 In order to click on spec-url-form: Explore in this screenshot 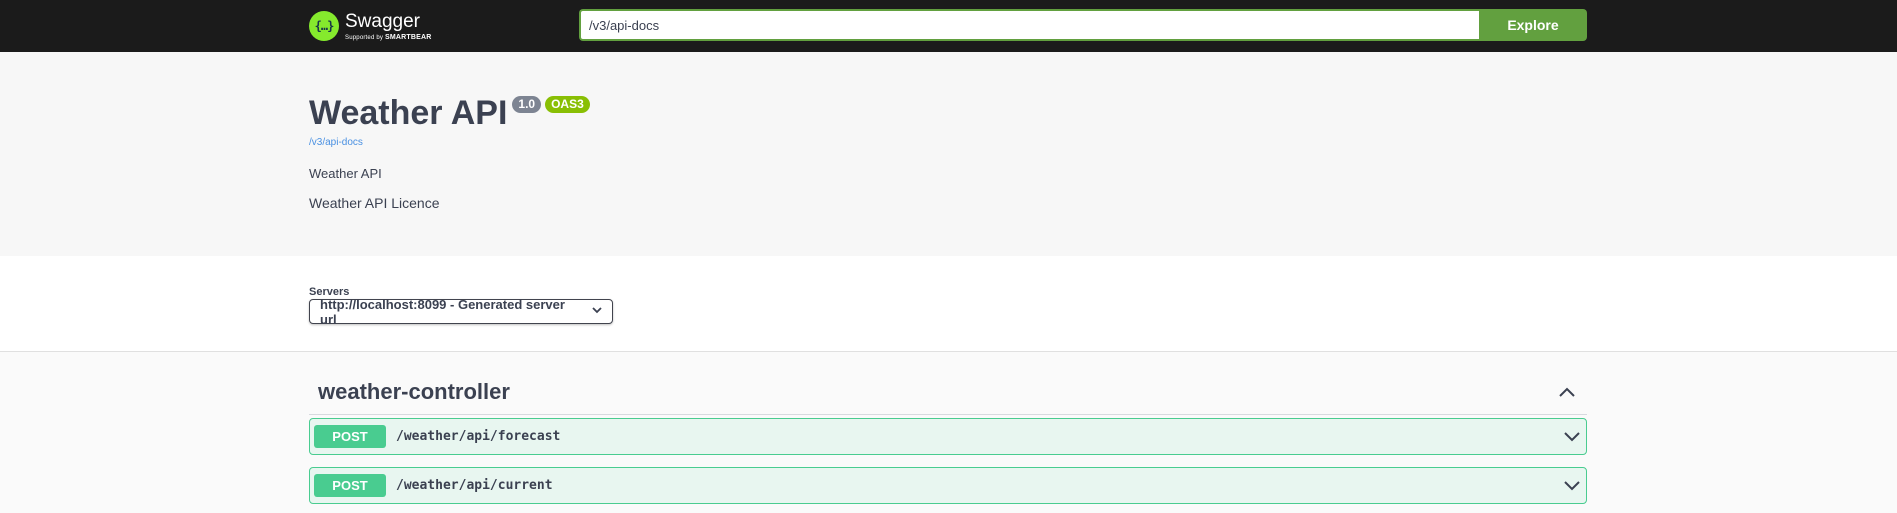, I will do `click(1083, 25)`.